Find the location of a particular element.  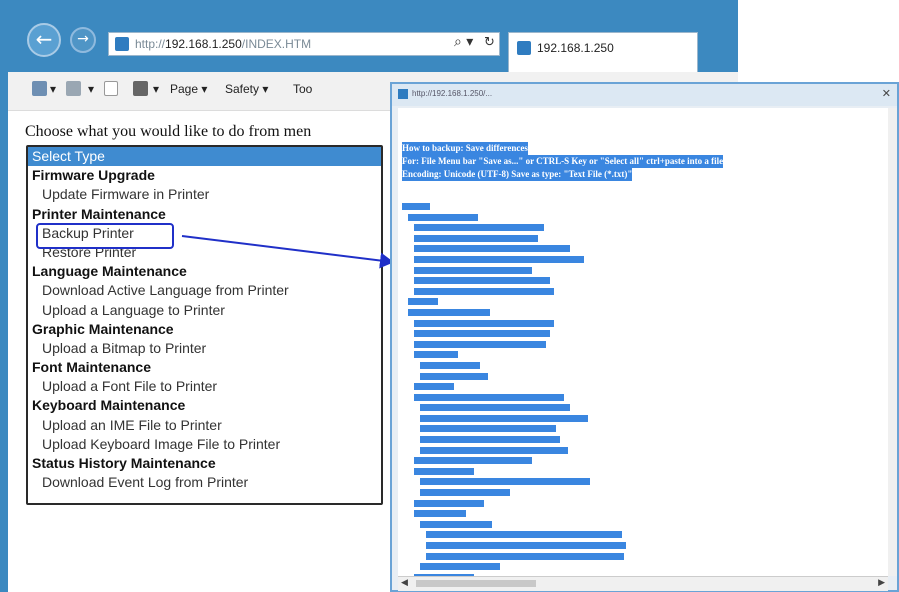

listbox-group-label: Language Maintenance is located at coordinates (109, 271).